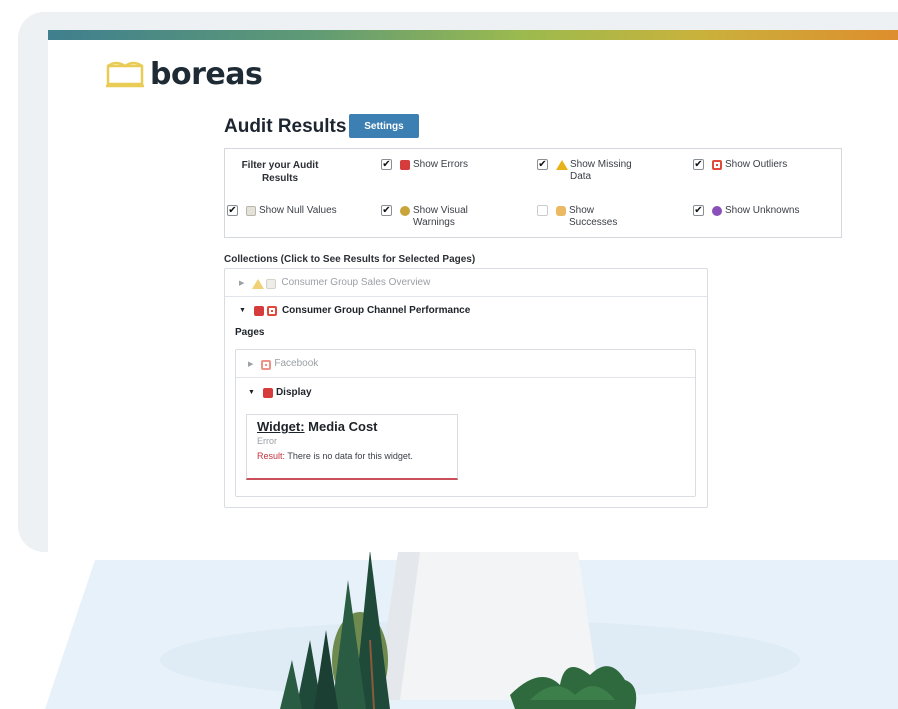 The width and height of the screenshot is (898, 709). I want to click on pages-panel: ▶ Facebook ▼ Display Widget: Media Cost, so click(465, 423).